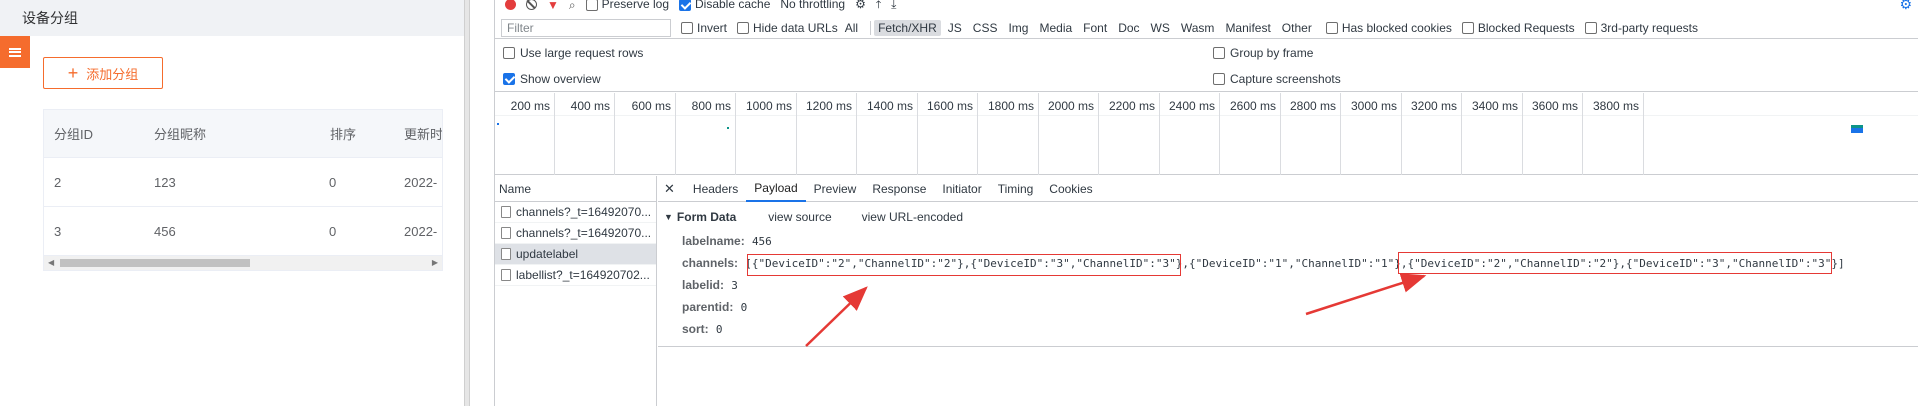 Image resolution: width=1918 pixels, height=406 pixels. I want to click on capture-screenshots-toggle: Capture screenshots, so click(1277, 79).